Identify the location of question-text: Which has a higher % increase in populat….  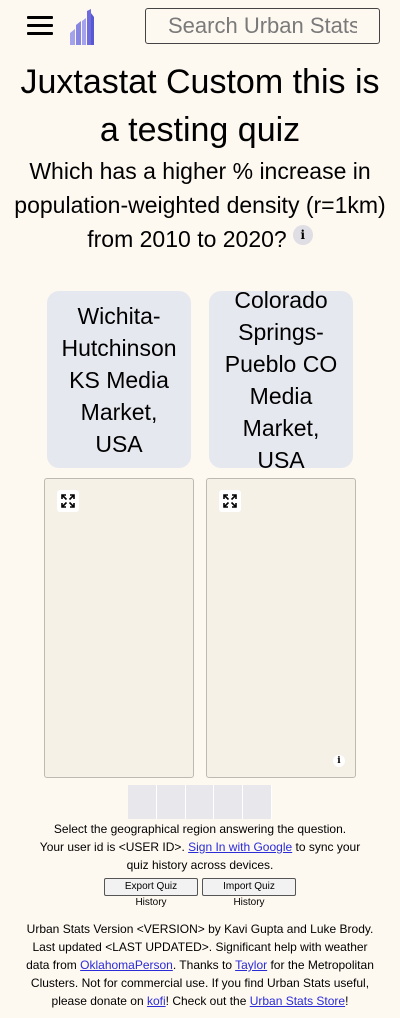
(200, 205).